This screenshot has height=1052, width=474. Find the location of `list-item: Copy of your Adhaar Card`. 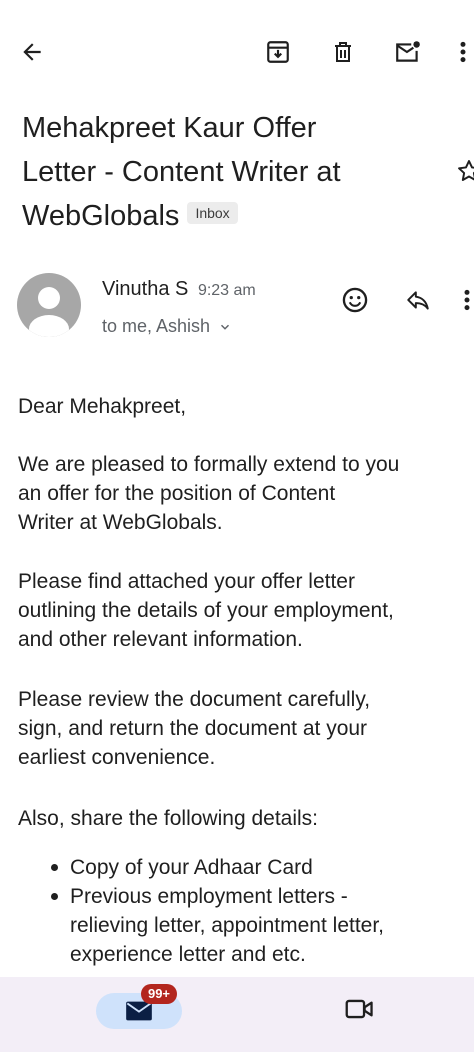

list-item: Copy of your Adhaar Card is located at coordinates (246, 867).